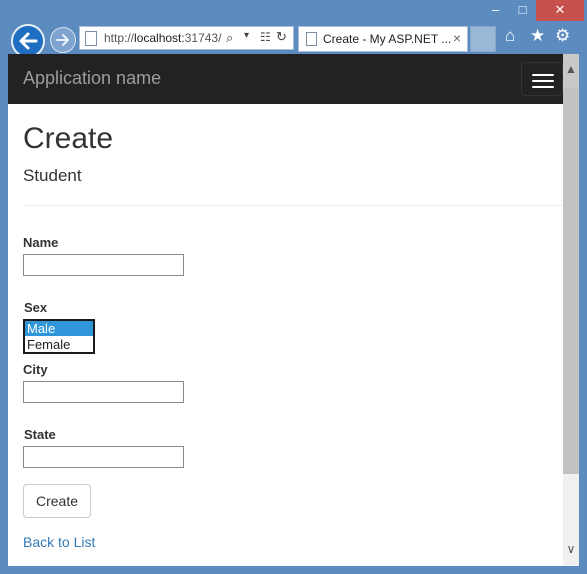  Describe the element at coordinates (40, 434) in the screenshot. I see `state-label: State` at that location.